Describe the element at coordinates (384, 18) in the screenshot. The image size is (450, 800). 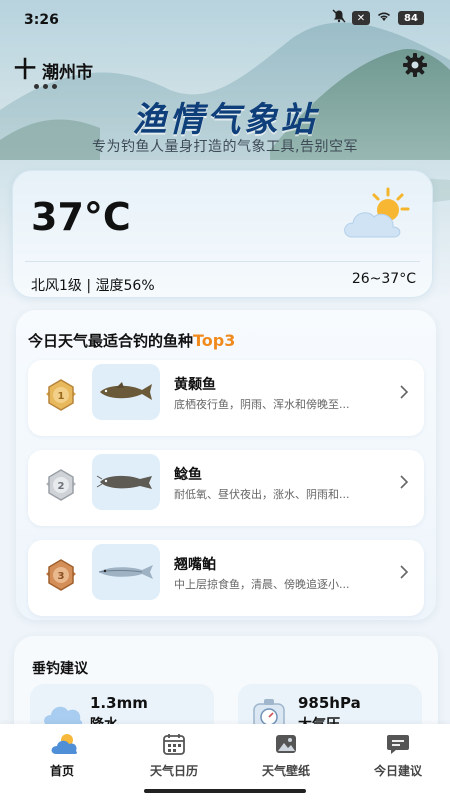
I see `wifi-icon` at that location.